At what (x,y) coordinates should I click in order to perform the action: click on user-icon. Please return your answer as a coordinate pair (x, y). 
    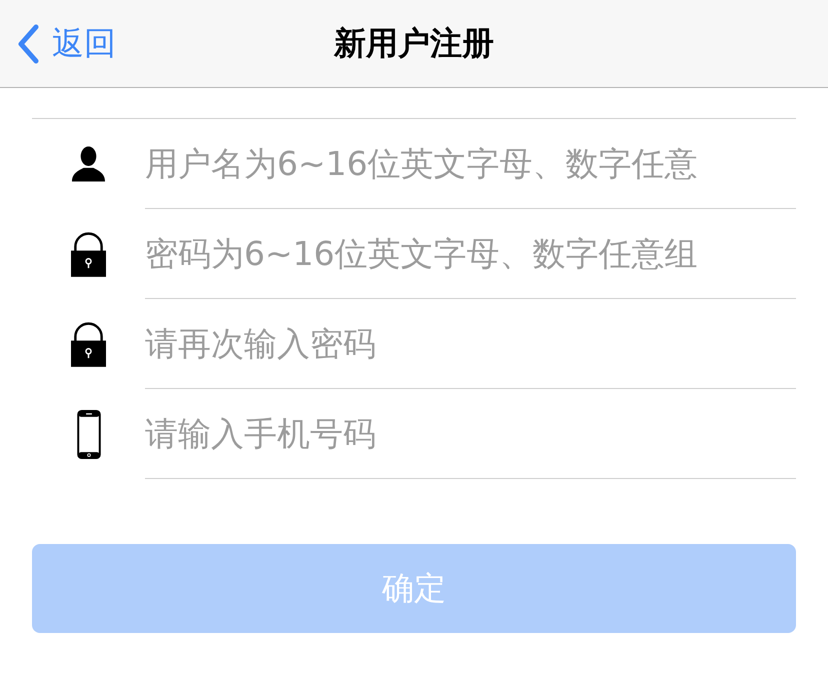
    Looking at the image, I should click on (88, 164).